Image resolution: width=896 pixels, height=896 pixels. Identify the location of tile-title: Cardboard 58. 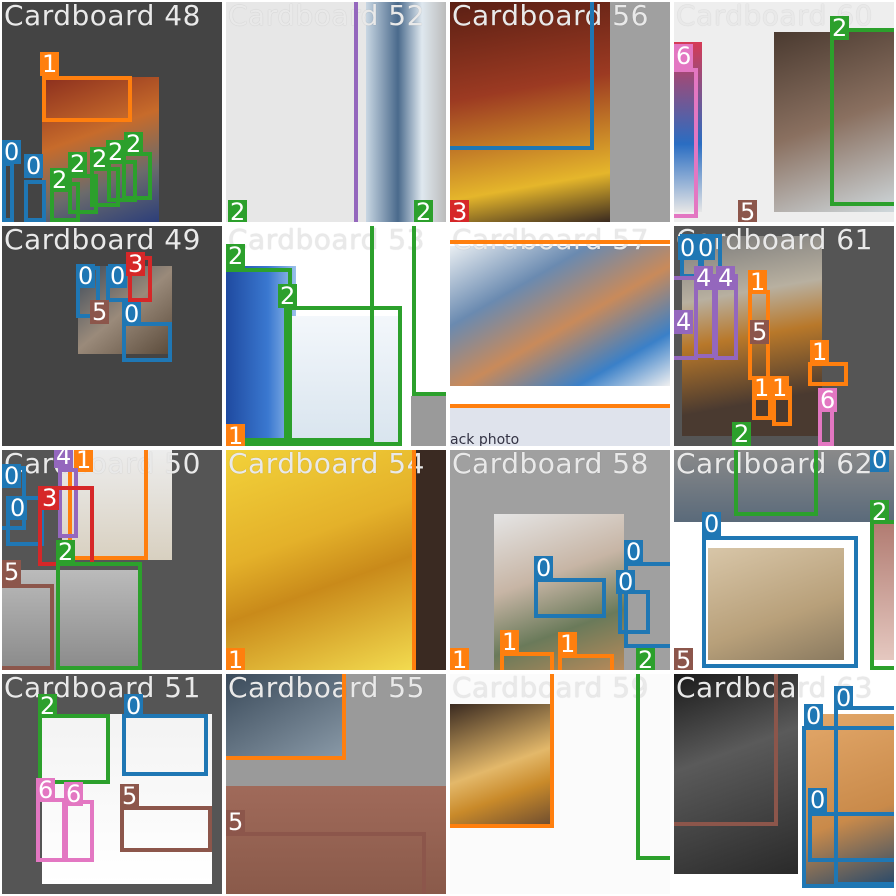
(550, 465).